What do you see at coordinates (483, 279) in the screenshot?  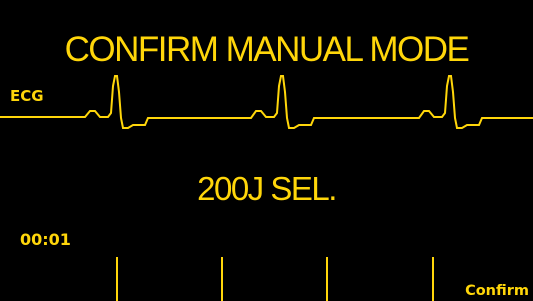 I see `confirm-softkey: Confirm` at bounding box center [483, 279].